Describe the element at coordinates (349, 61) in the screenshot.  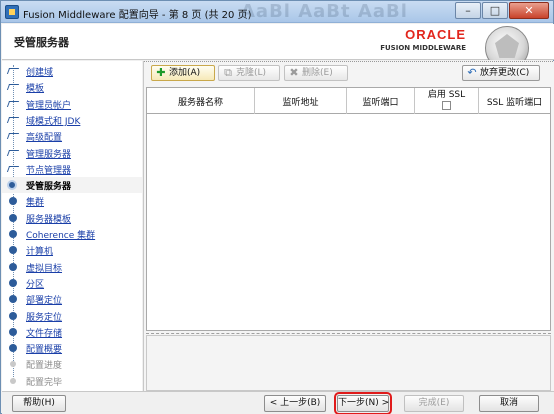
I see `toolbar-divider` at that location.